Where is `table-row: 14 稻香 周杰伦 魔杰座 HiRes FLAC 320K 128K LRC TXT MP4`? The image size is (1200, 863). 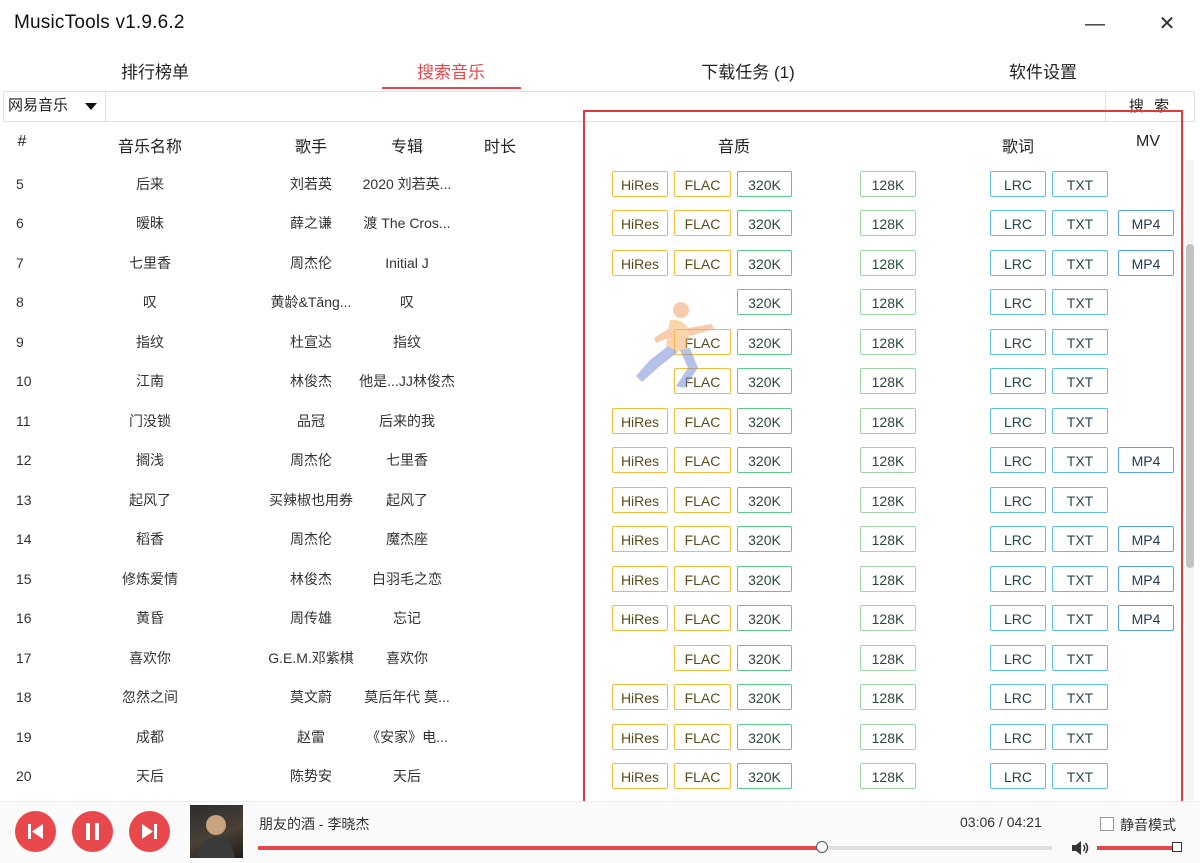 table-row: 14 稻香 周杰伦 魔杰座 HiRes FLAC 320K 128K LRC TXT MP4 is located at coordinates (592, 540).